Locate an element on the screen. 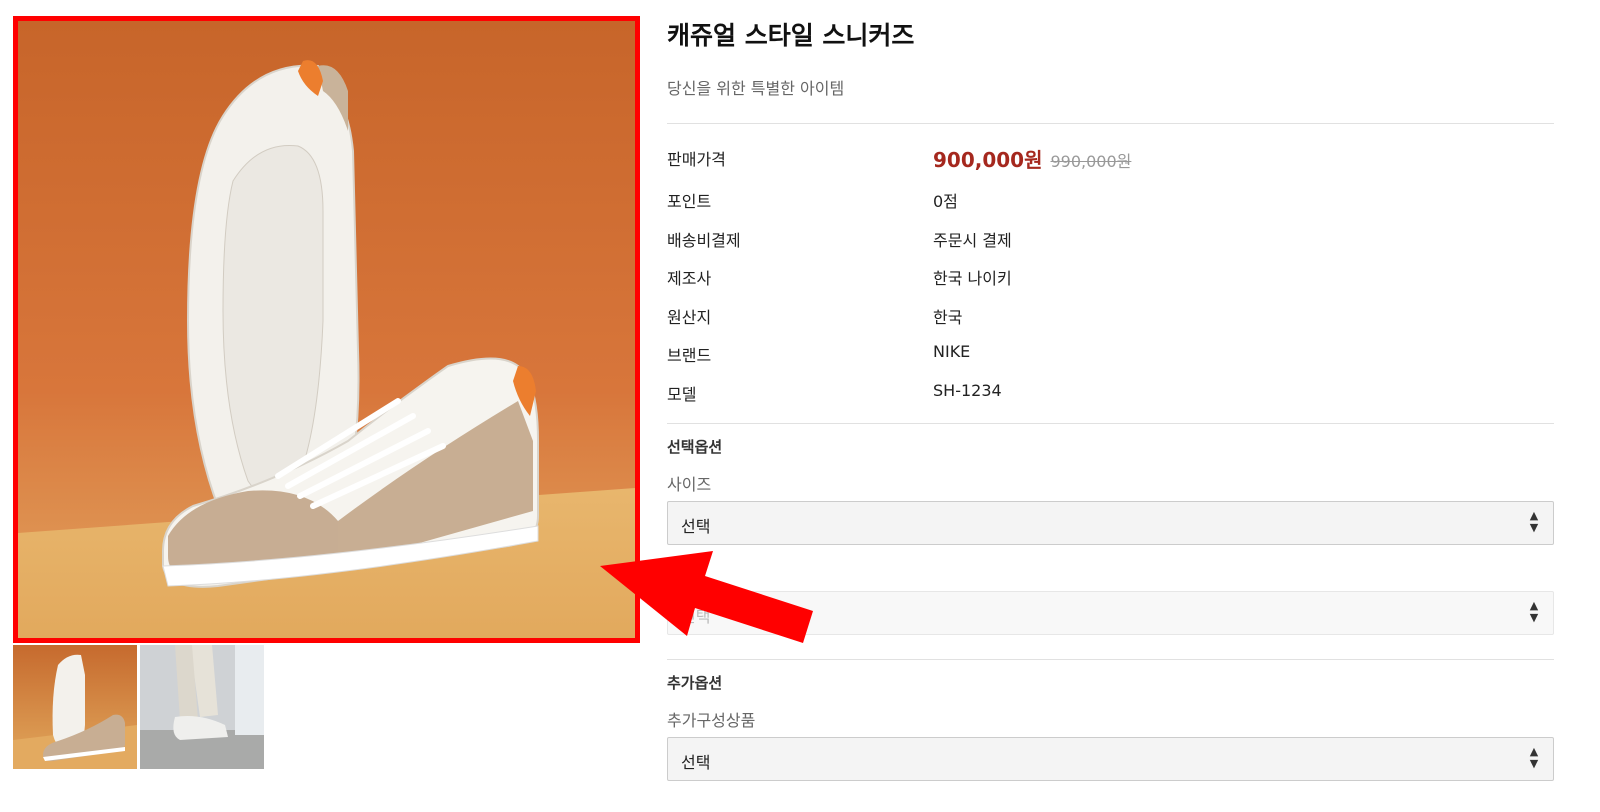  product-subtitle: 당신을 위한 특별한 아이템 is located at coordinates (756, 88).